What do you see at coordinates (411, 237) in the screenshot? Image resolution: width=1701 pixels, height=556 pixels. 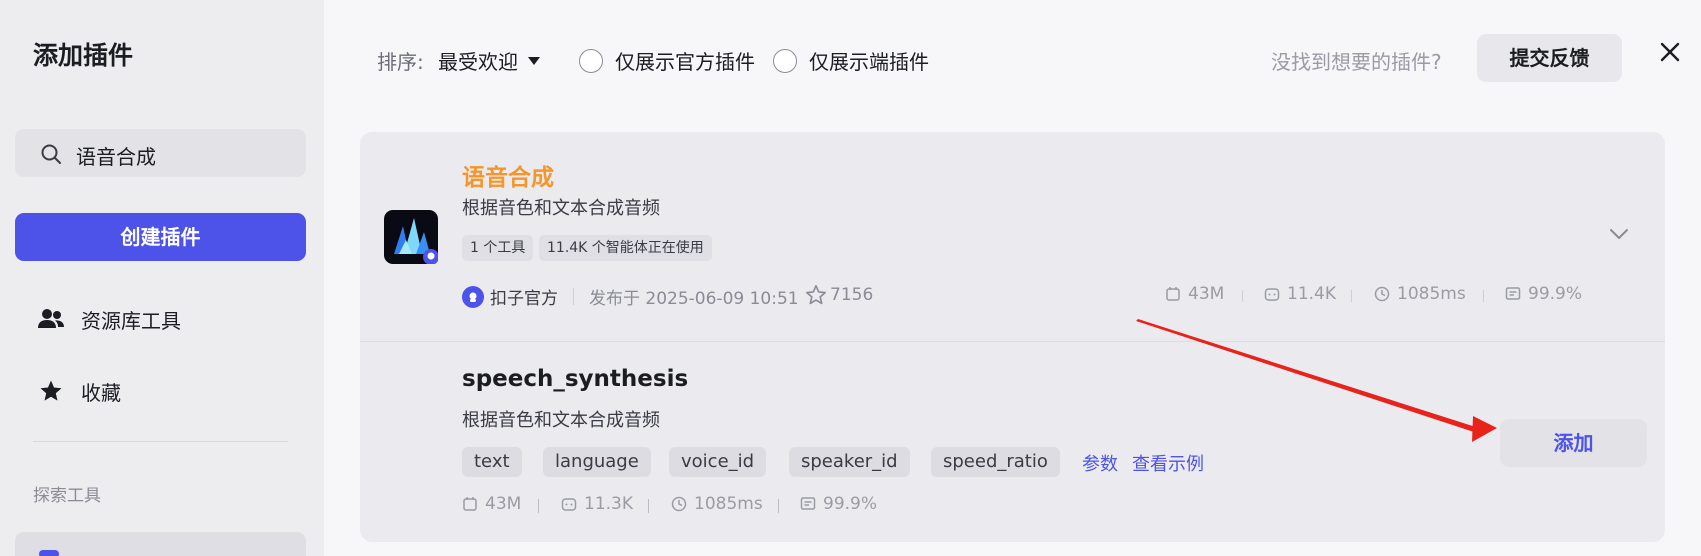 I see `plugin-logo-icon` at bounding box center [411, 237].